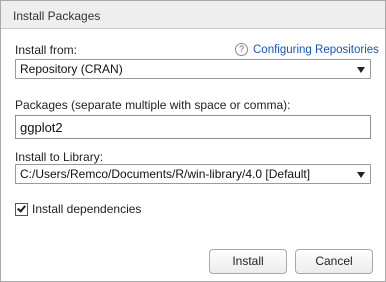 Image resolution: width=386 pixels, height=282 pixels. Describe the element at coordinates (57, 16) in the screenshot. I see `dialog-title: Install Packages` at that location.